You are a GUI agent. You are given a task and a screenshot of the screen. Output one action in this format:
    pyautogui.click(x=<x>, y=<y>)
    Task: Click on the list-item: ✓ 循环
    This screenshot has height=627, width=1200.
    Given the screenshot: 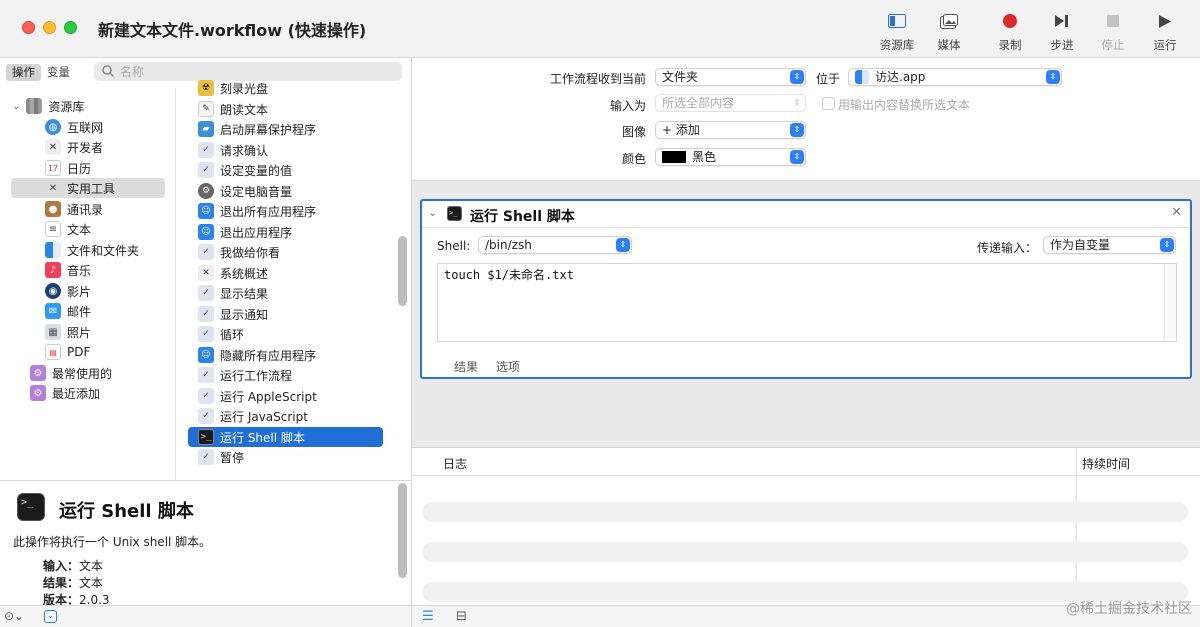 What is the action you would take?
    pyautogui.click(x=285, y=334)
    